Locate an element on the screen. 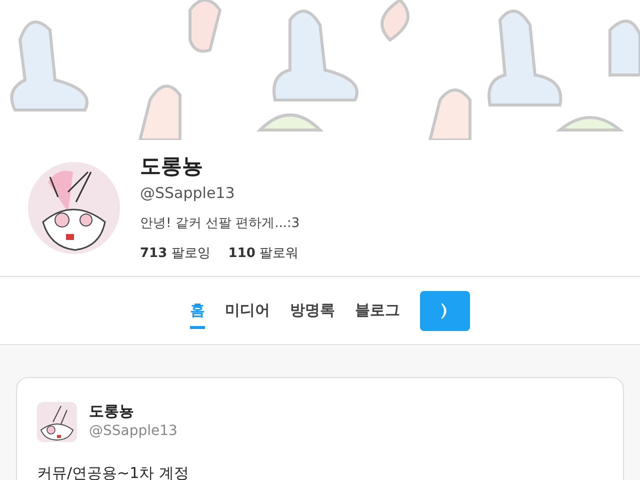 This screenshot has width=640, height=480. tab: 미디어 is located at coordinates (247, 310).